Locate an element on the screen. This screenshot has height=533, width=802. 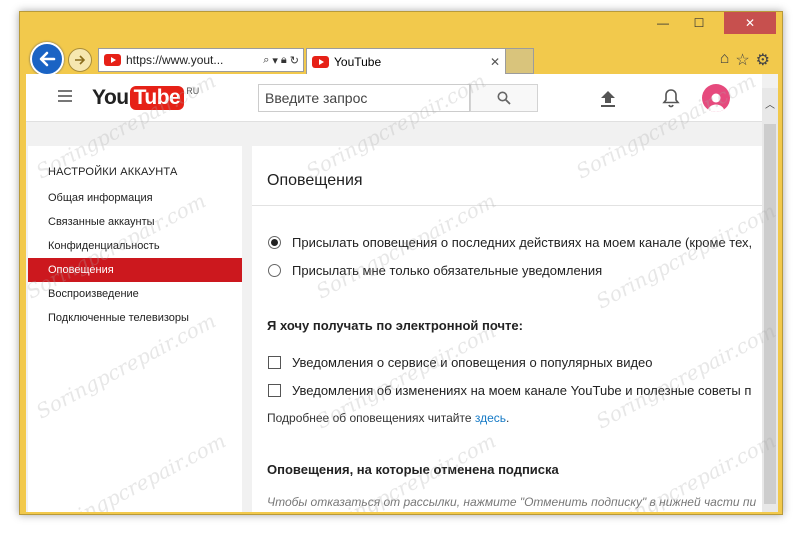
lock-icon: 🔒︎ is located at coordinates (284, 60).